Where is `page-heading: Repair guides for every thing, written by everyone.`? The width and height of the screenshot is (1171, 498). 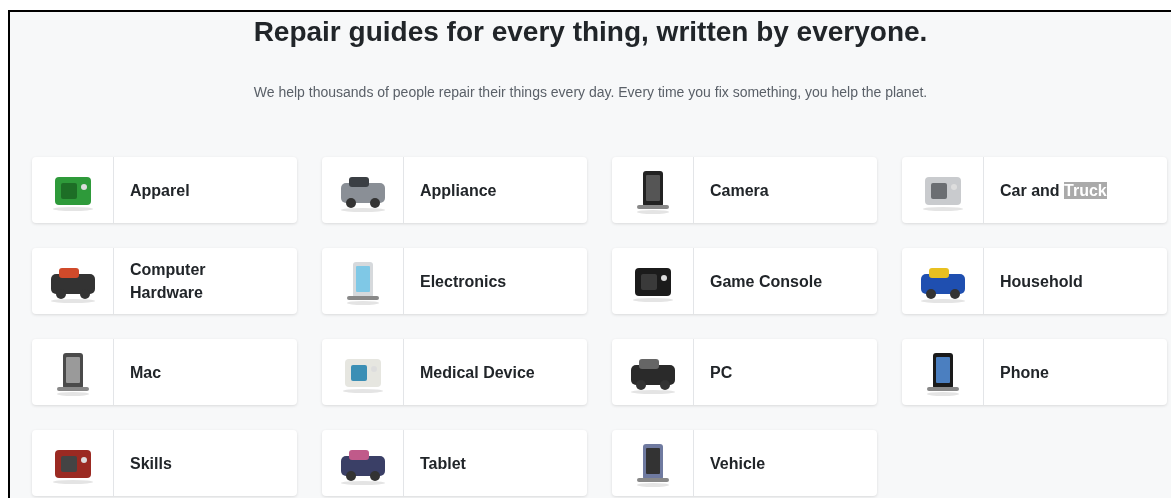 page-heading: Repair guides for every thing, written by everyone. is located at coordinates (590, 32).